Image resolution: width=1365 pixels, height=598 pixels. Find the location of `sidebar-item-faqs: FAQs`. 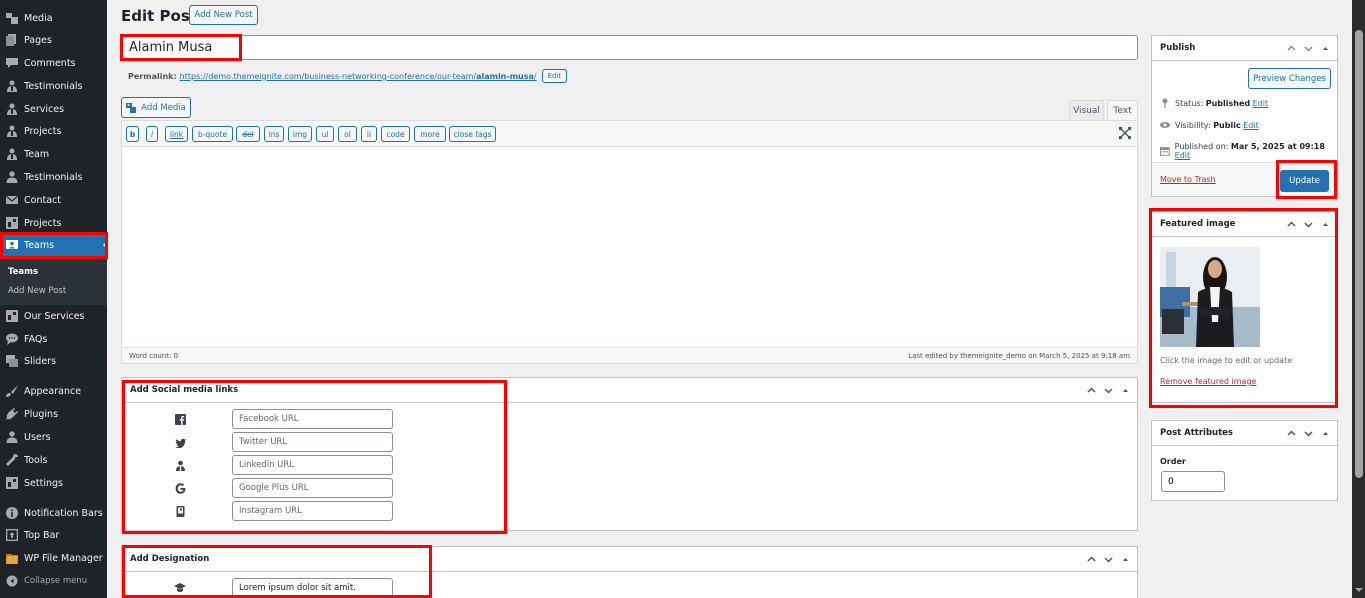

sidebar-item-faqs: FAQs is located at coordinates (53, 339).